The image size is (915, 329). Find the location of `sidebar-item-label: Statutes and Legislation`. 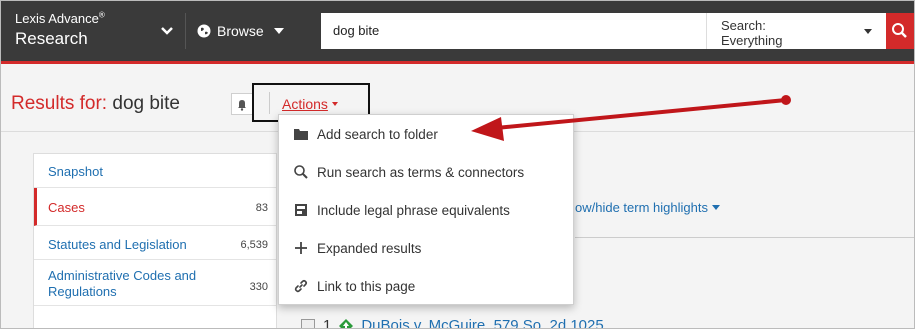

sidebar-item-label: Statutes and Legislation is located at coordinates (117, 244).